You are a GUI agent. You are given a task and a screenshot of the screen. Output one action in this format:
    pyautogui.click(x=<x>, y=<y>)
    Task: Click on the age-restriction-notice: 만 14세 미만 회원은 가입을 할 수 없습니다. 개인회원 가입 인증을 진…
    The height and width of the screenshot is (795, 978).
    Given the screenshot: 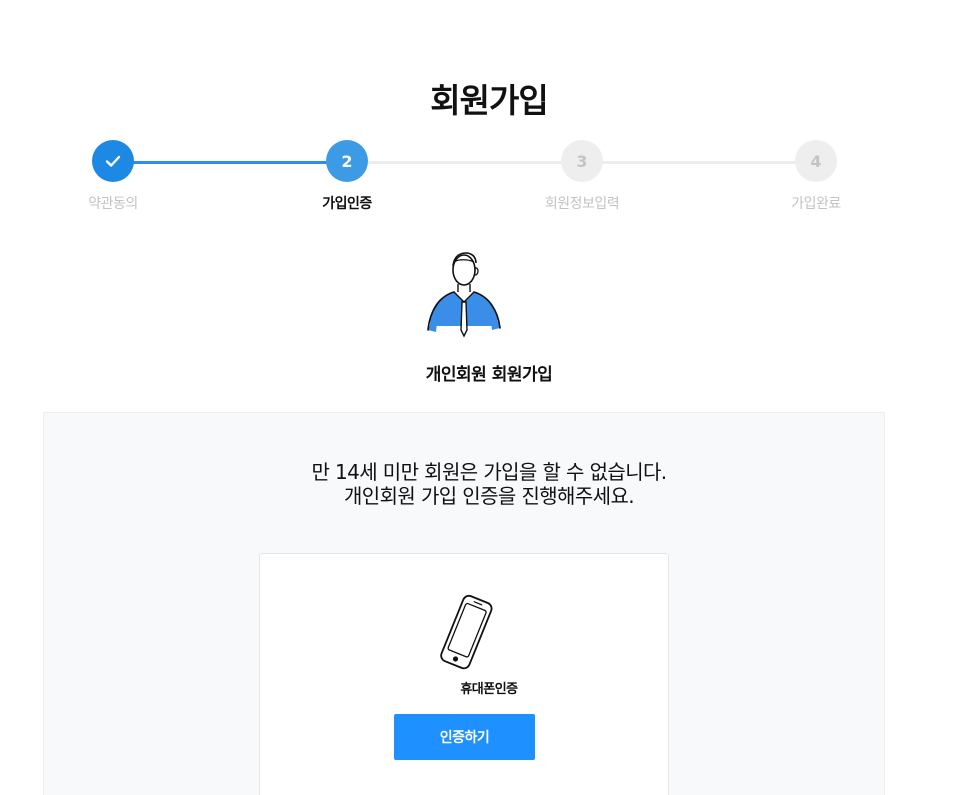 What is the action you would take?
    pyautogui.click(x=489, y=484)
    